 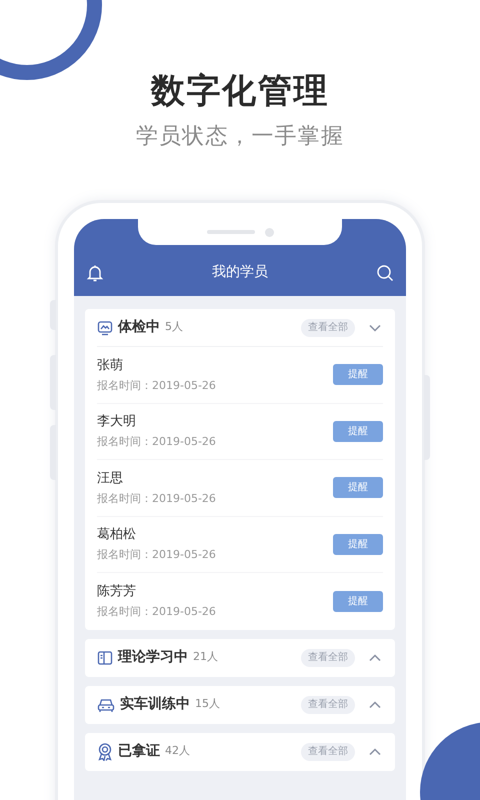 What do you see at coordinates (105, 751) in the screenshot?
I see `award-icon` at bounding box center [105, 751].